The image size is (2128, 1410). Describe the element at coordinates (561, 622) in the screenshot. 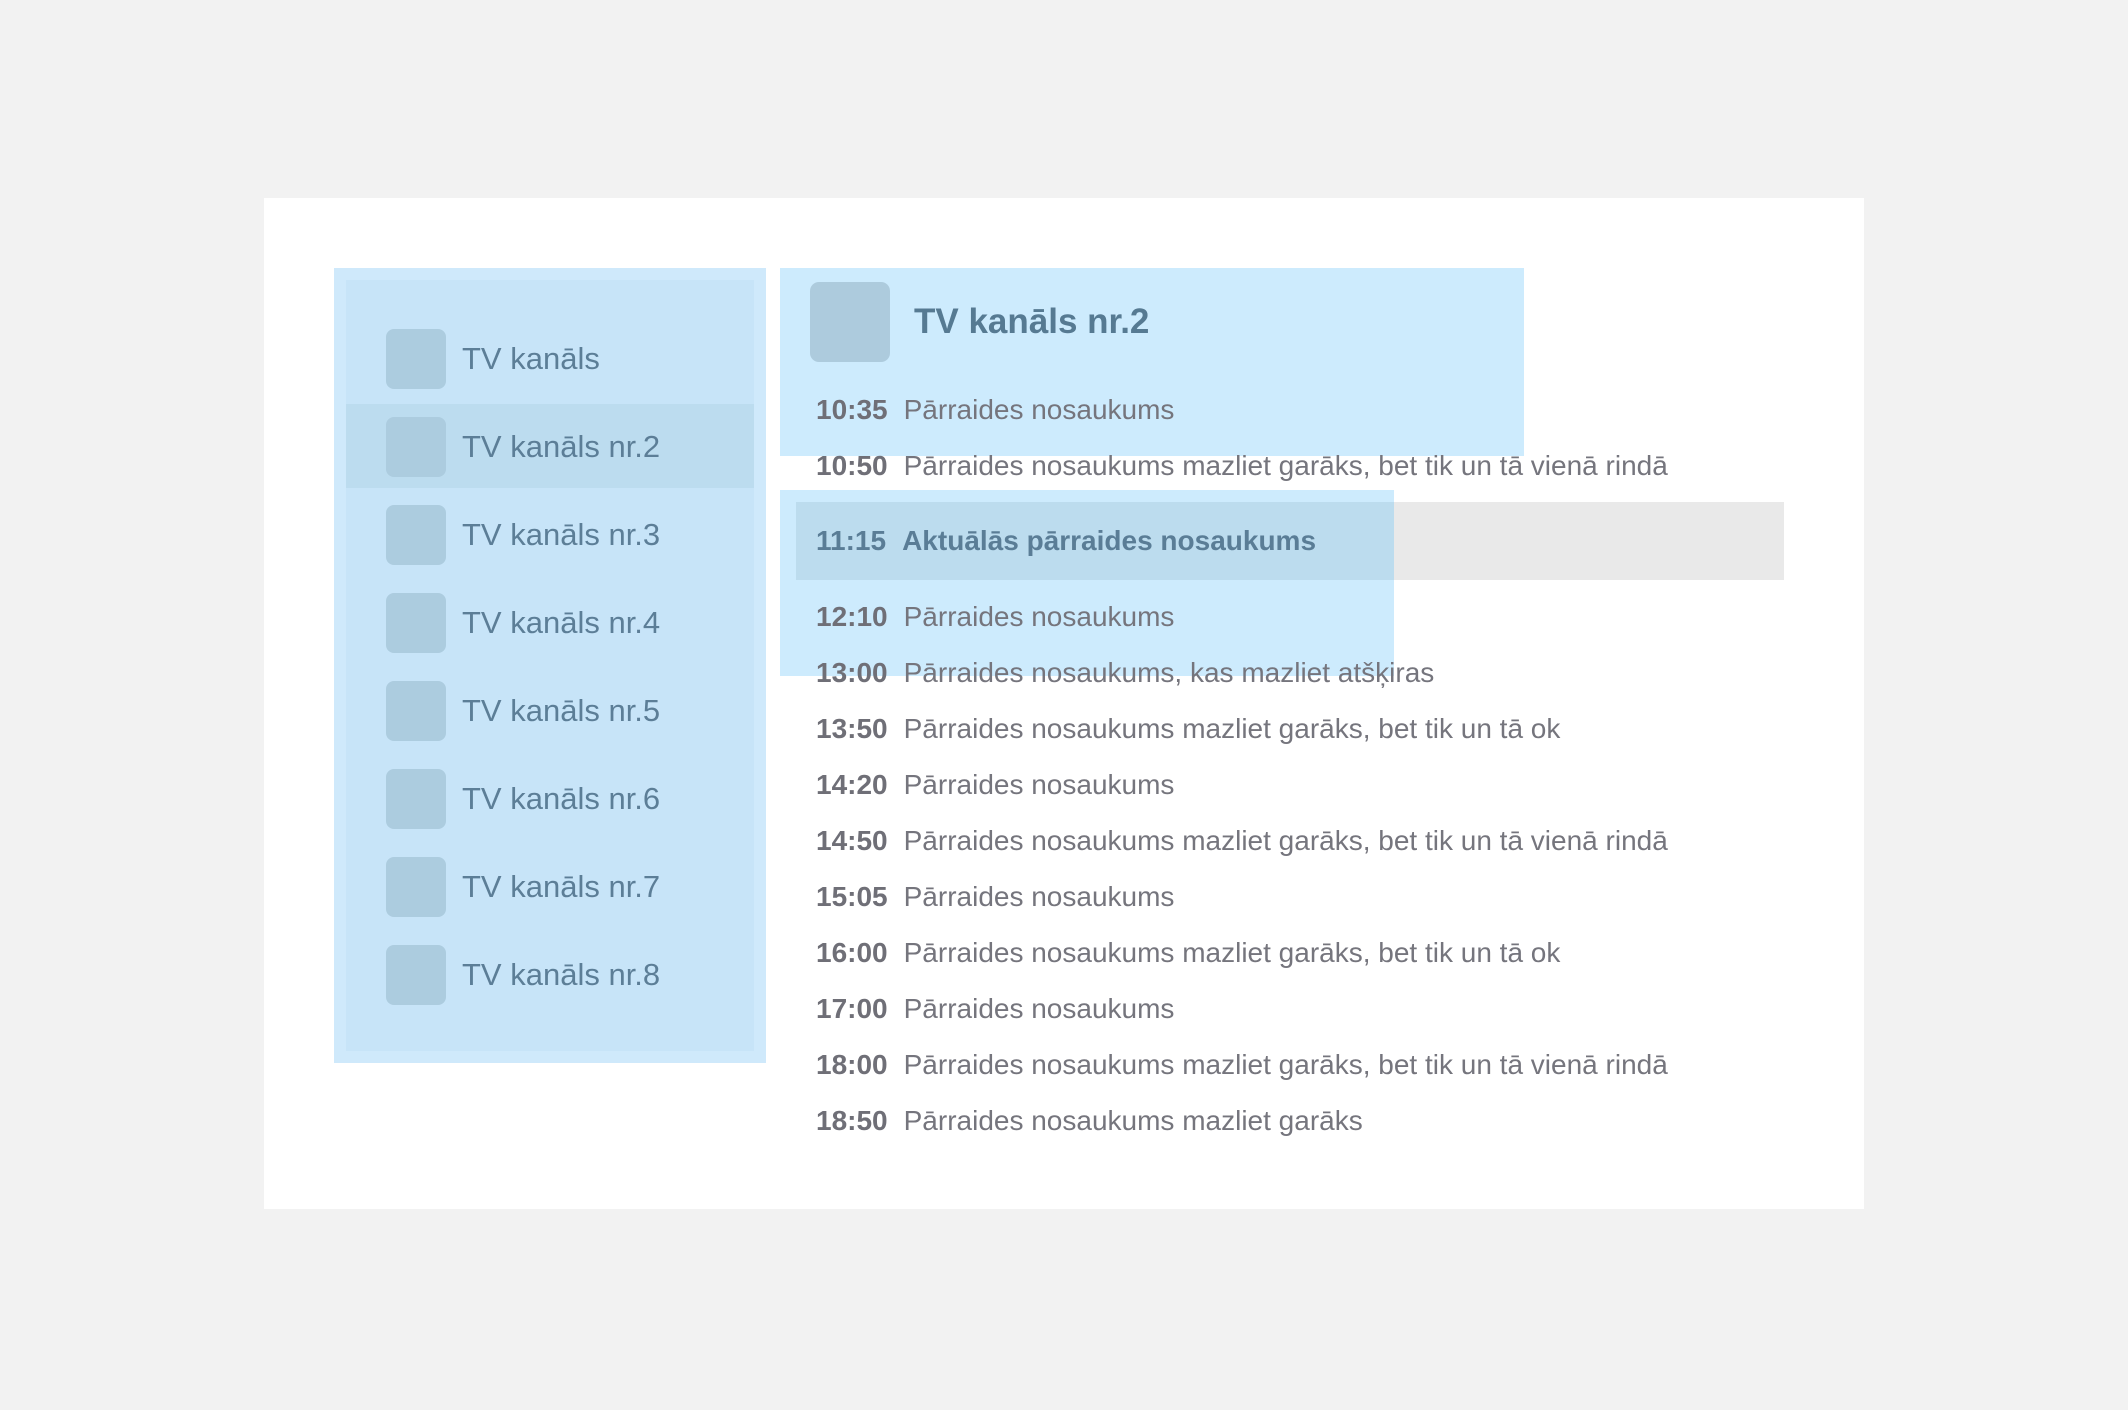

I see `channel-label: TV kanāls nr.4` at that location.